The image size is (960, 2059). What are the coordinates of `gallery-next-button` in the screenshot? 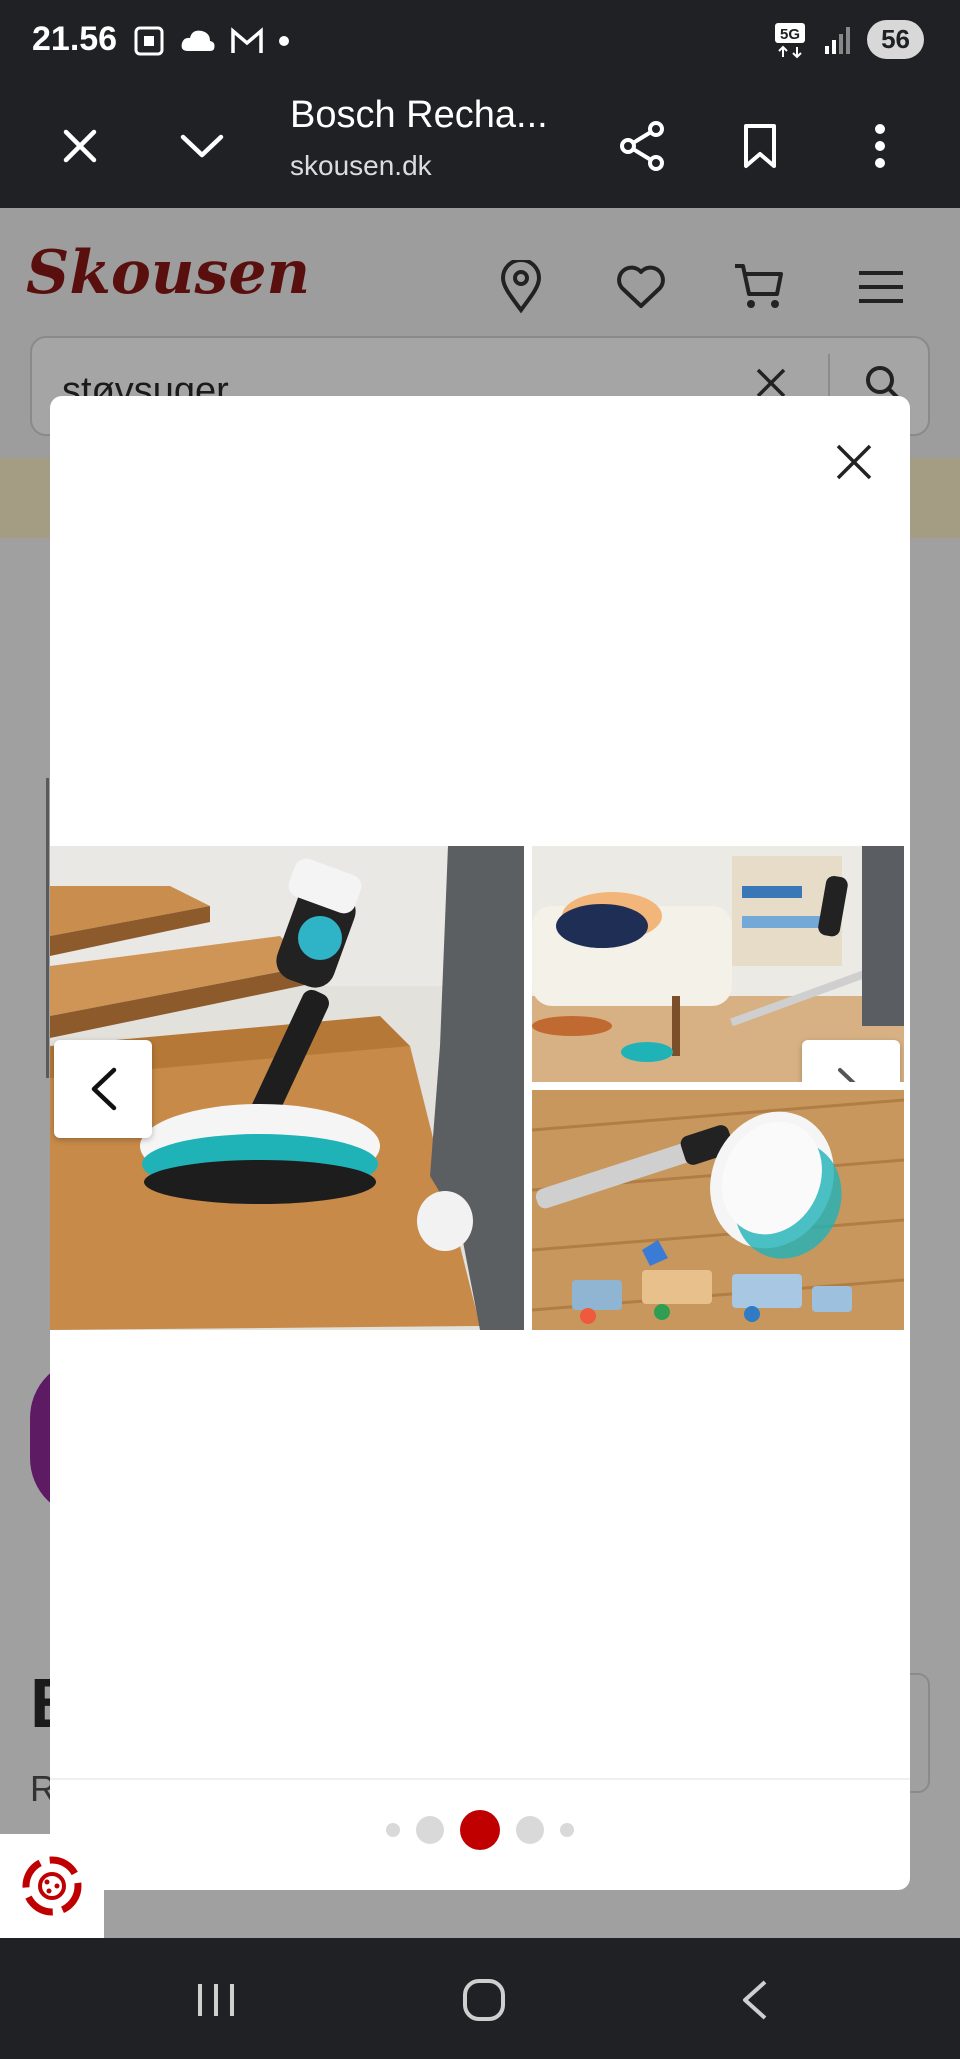 It's located at (851, 1061).